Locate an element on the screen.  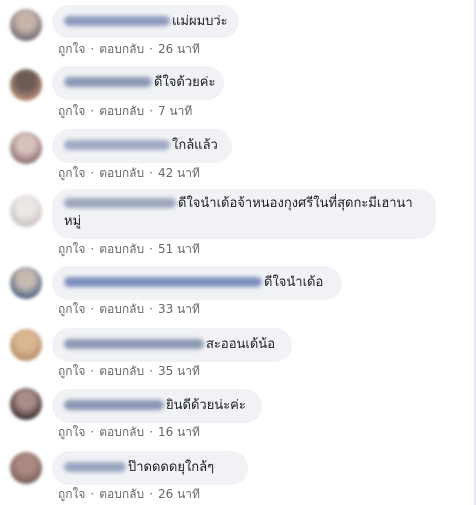
comment-timestamp: 42 นาที is located at coordinates (179, 173).